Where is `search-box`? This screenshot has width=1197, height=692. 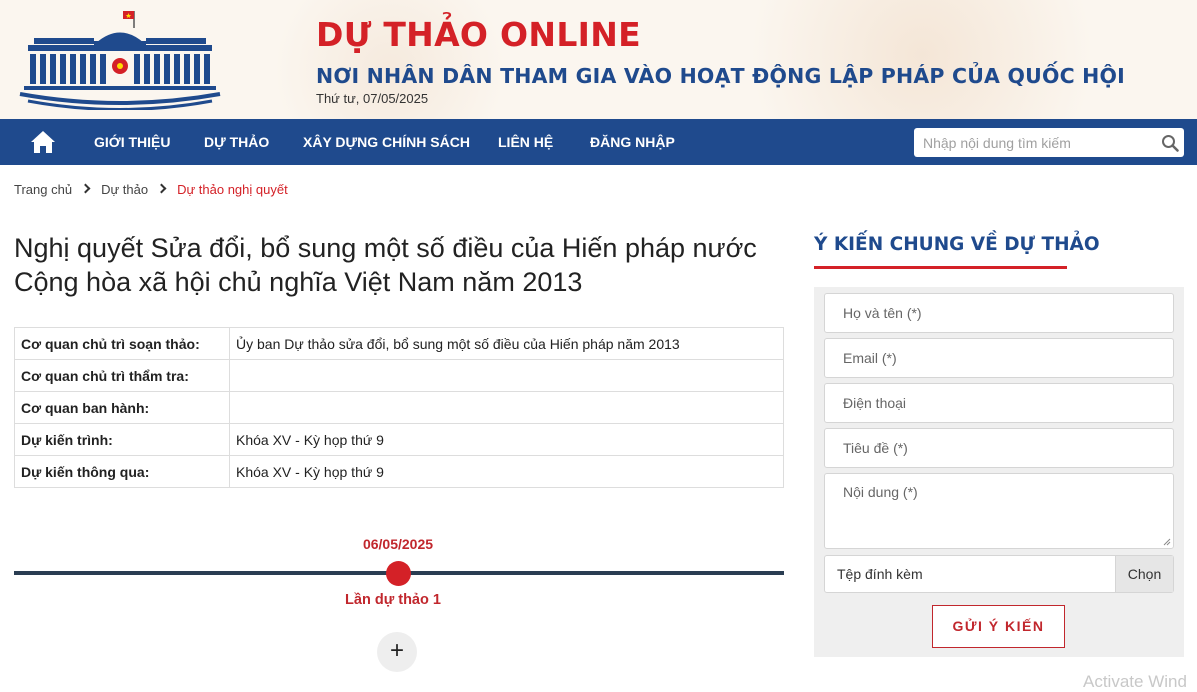
search-box is located at coordinates (1049, 142).